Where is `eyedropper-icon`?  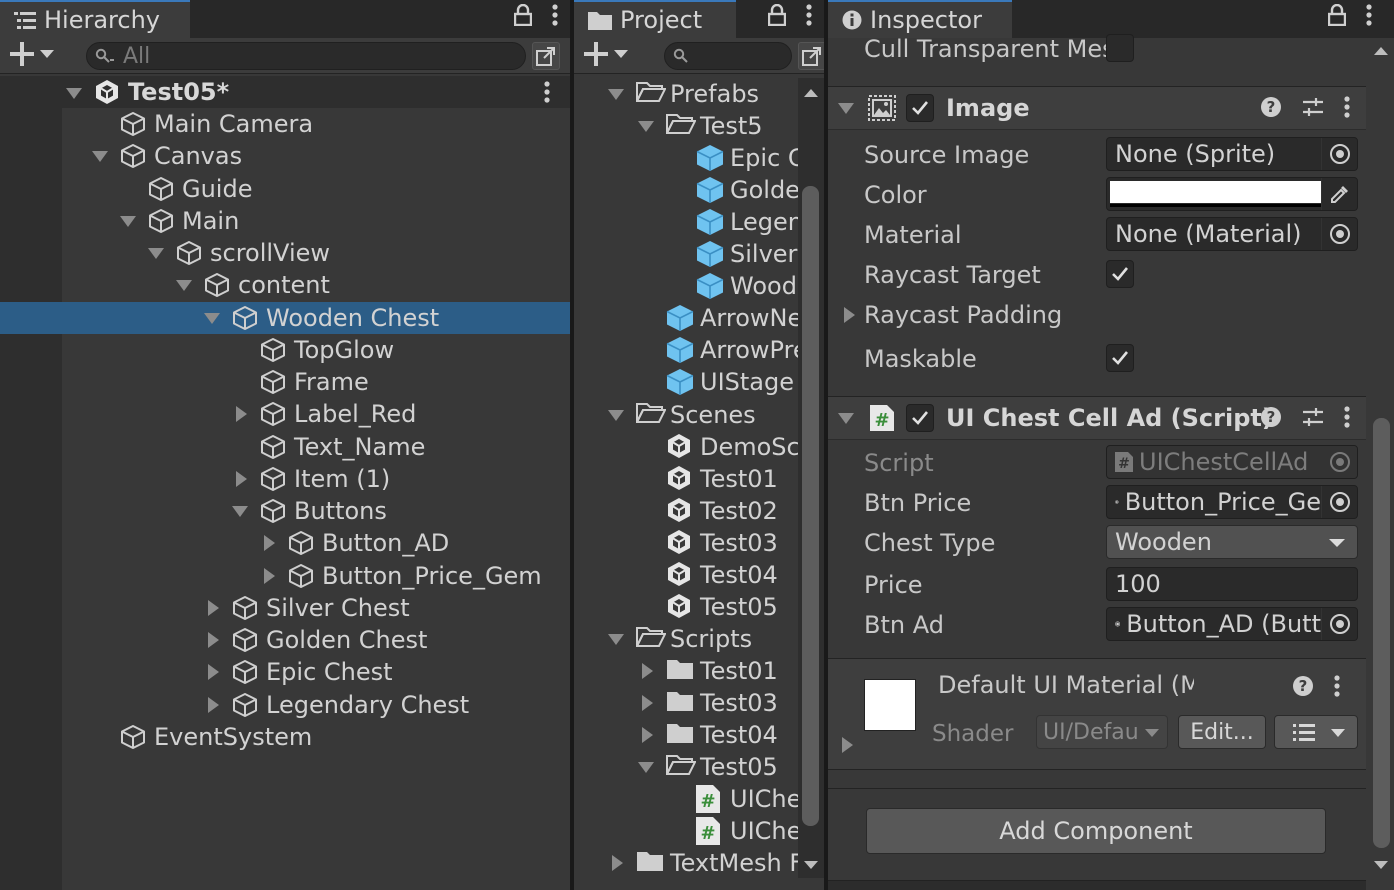 eyedropper-icon is located at coordinates (1339, 194).